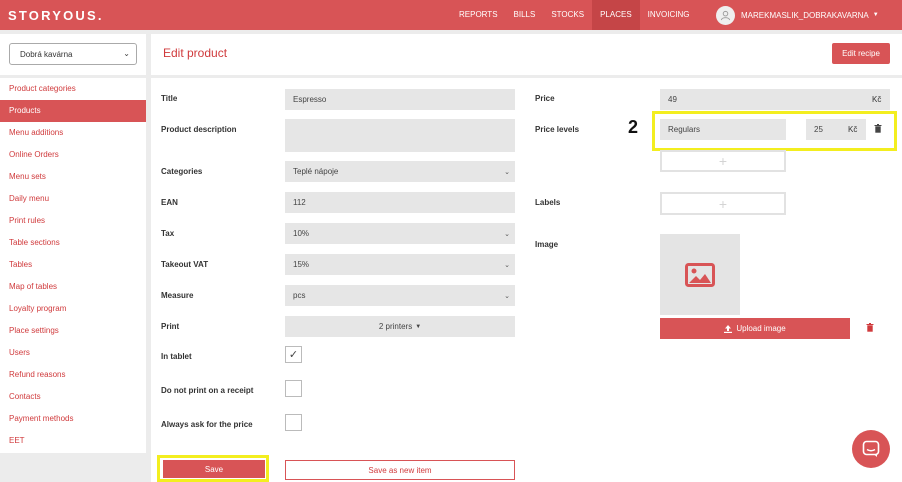  What do you see at coordinates (400, 99) in the screenshot?
I see `title-input: Espresso` at bounding box center [400, 99].